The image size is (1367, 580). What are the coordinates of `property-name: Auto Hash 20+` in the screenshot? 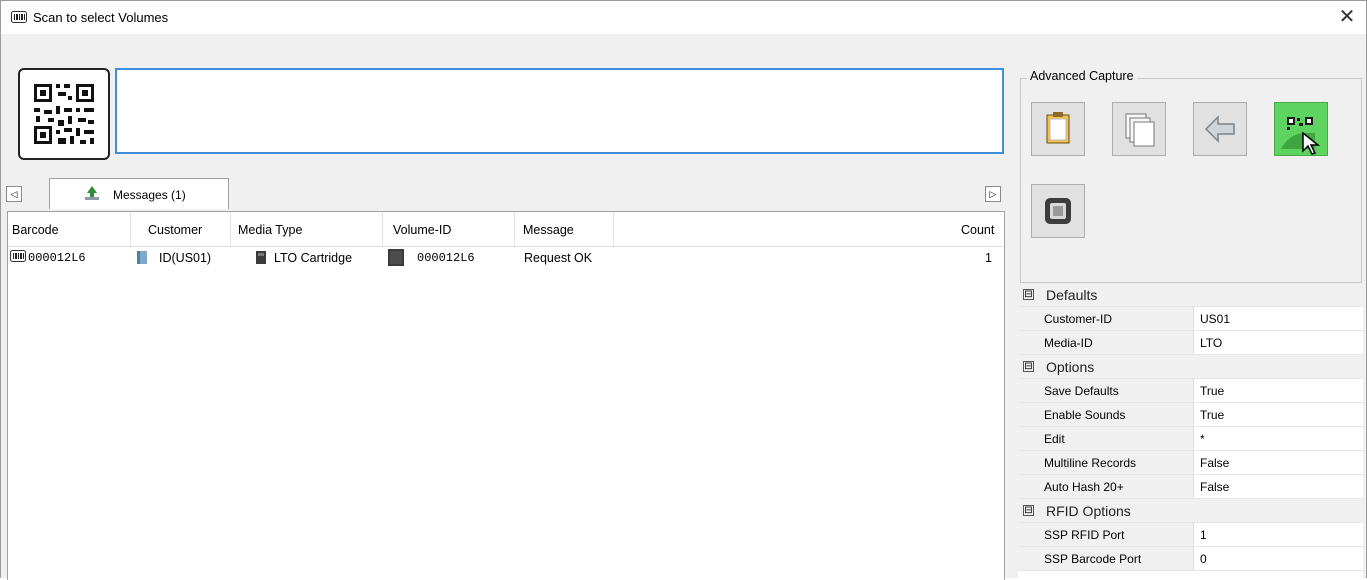 It's located at (1084, 487).